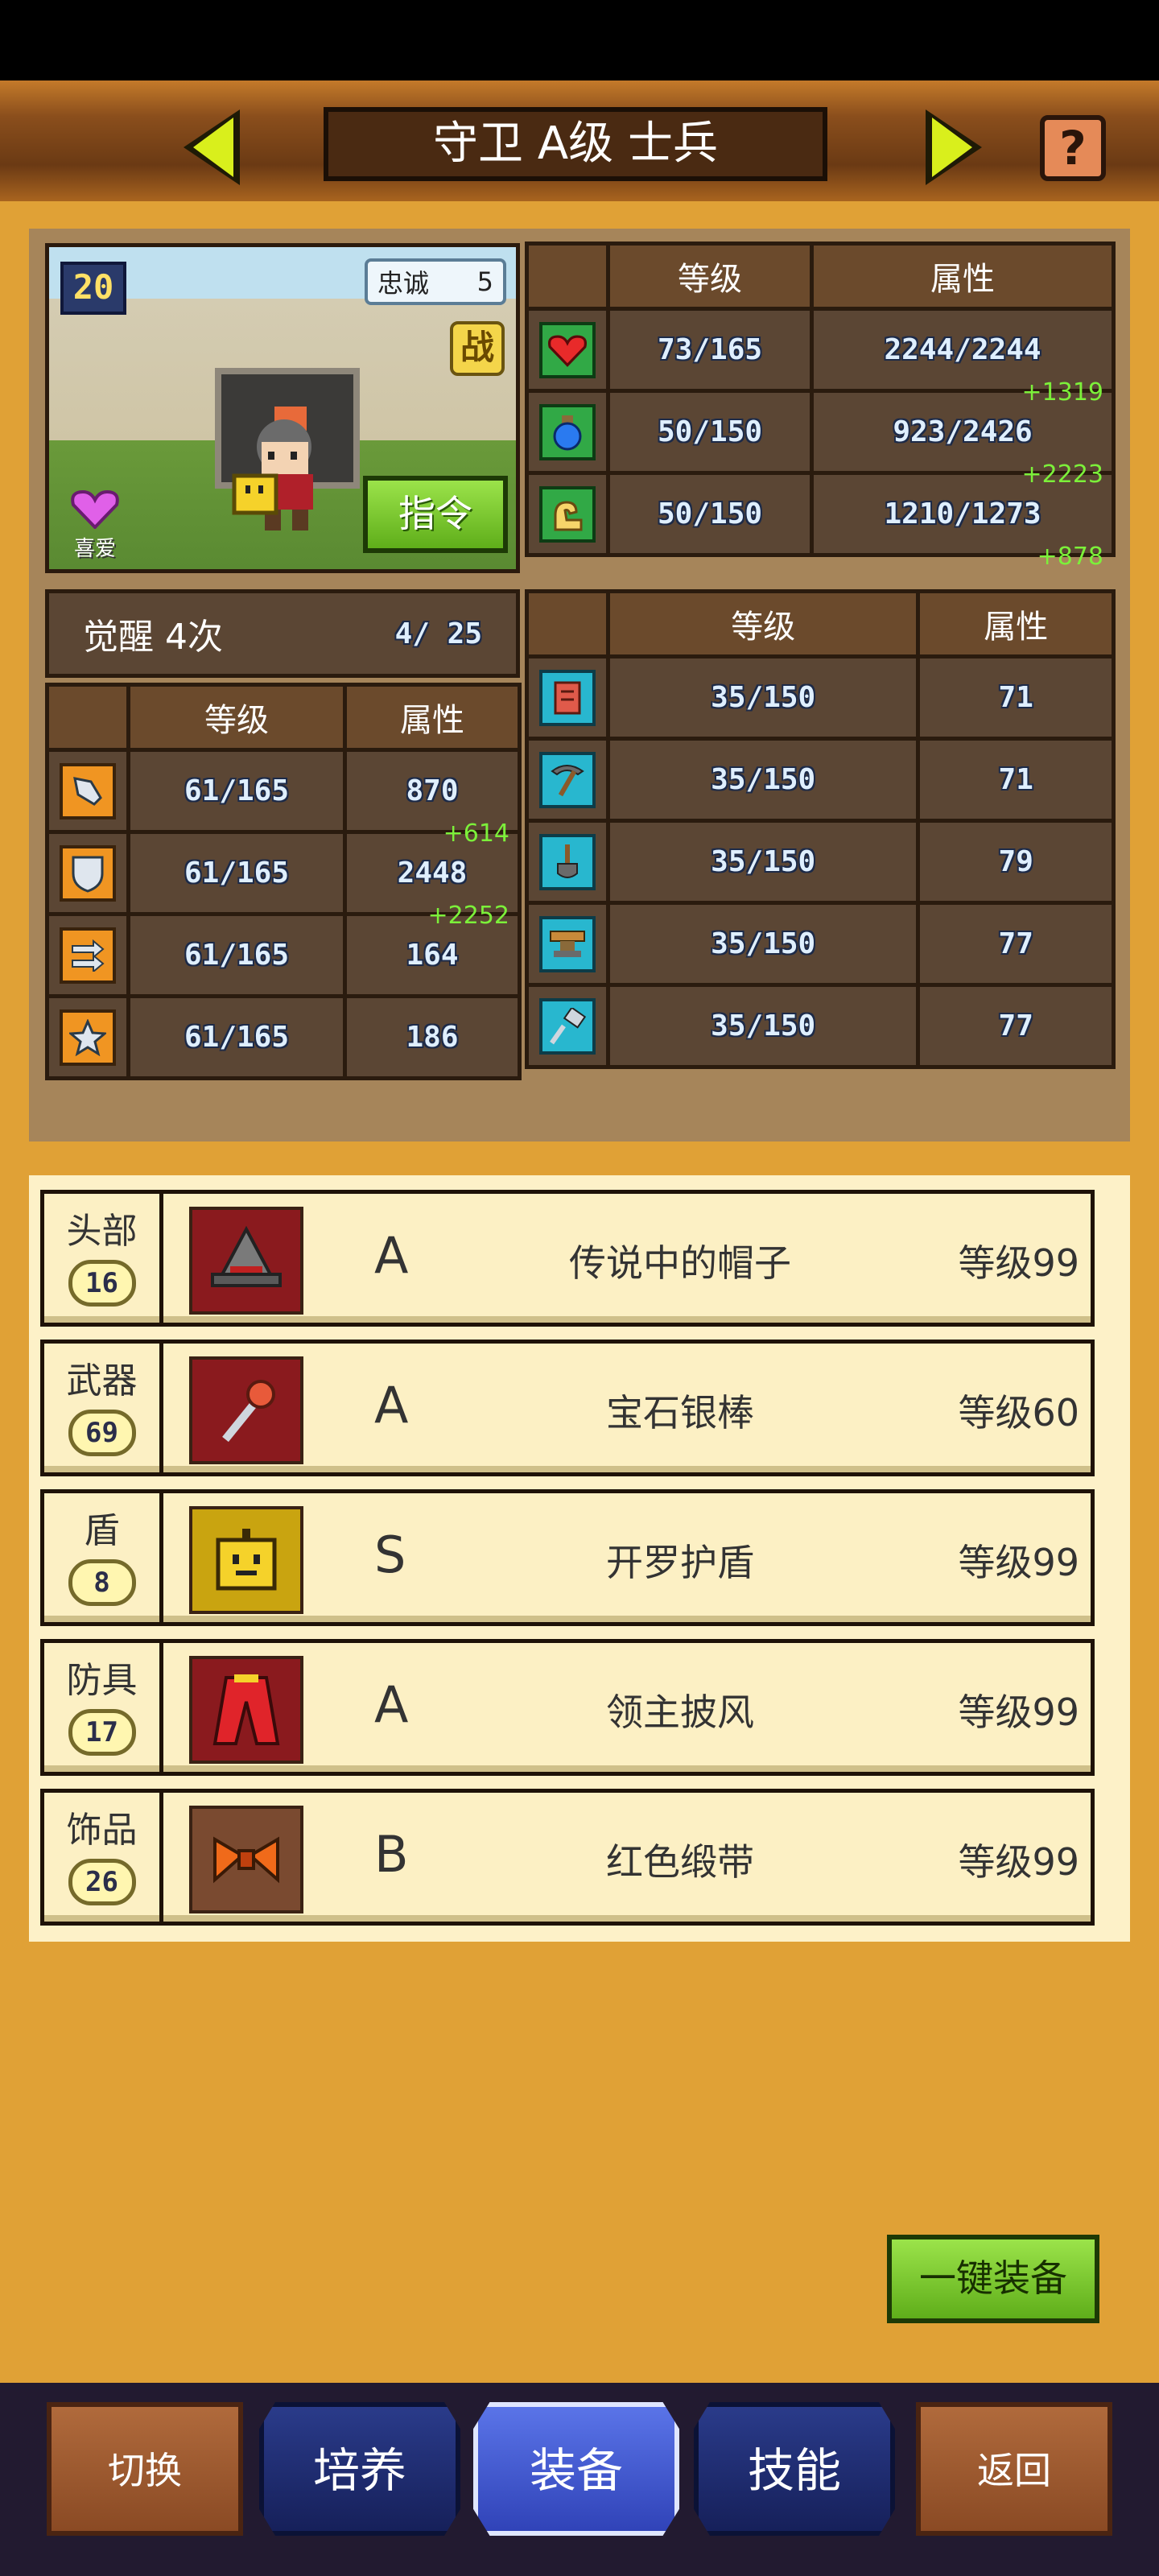  I want to click on favorite-indicator: 喜爱, so click(95, 525).